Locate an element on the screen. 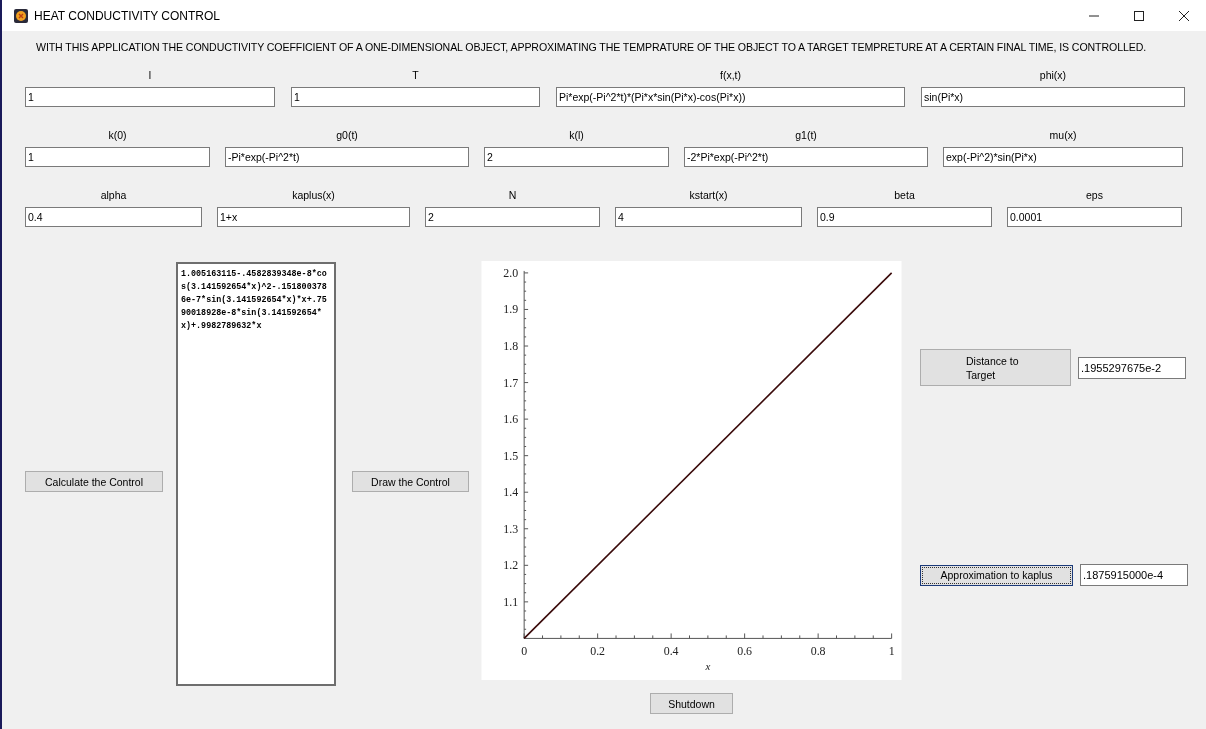 Image resolution: width=1206 pixels, height=729 pixels. x-tick-label: 0.4 is located at coordinates (671, 651).